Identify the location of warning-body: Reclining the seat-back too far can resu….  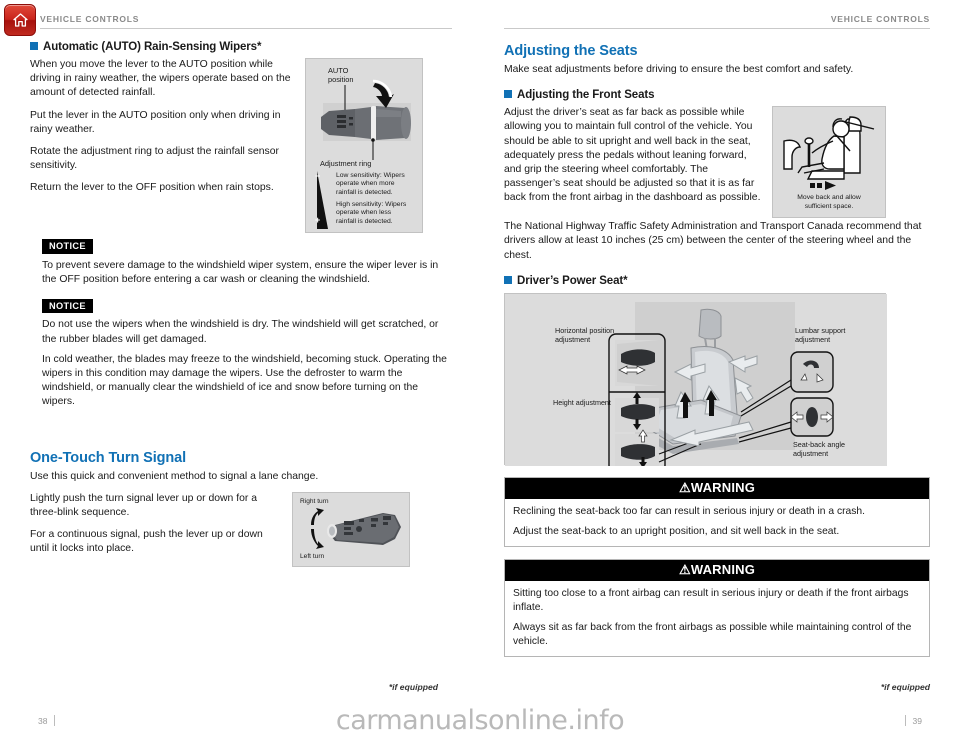
(717, 522).